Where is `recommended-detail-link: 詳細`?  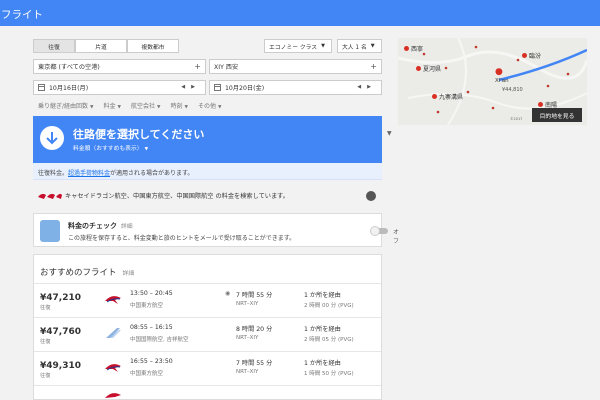
recommended-detail-link: 詳細 is located at coordinates (129, 274).